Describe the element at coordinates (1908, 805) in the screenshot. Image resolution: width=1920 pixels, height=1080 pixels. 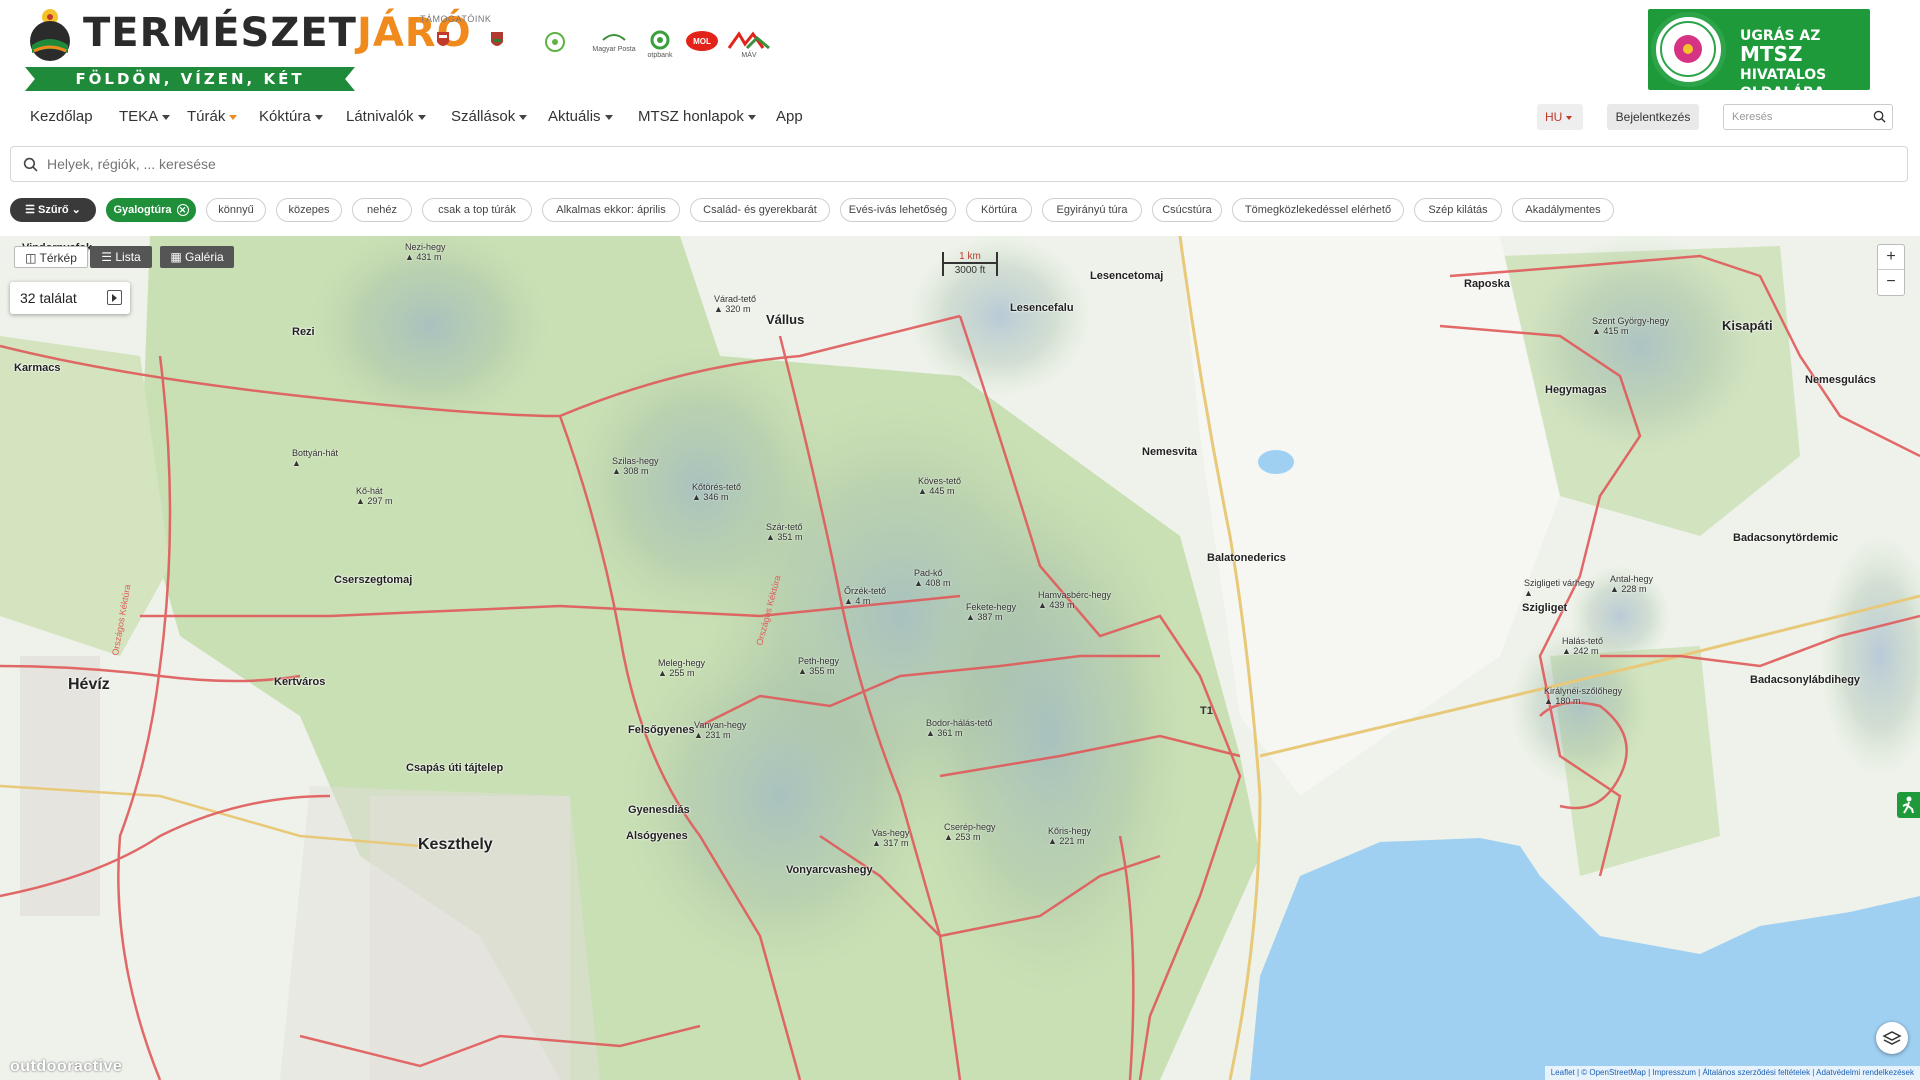
I see `side-panel-toggle` at that location.